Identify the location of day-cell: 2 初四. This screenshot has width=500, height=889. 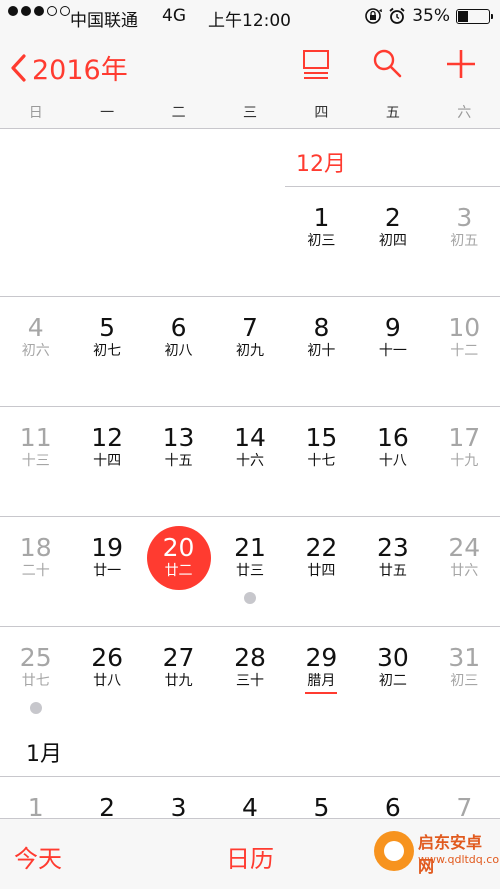
(392, 227).